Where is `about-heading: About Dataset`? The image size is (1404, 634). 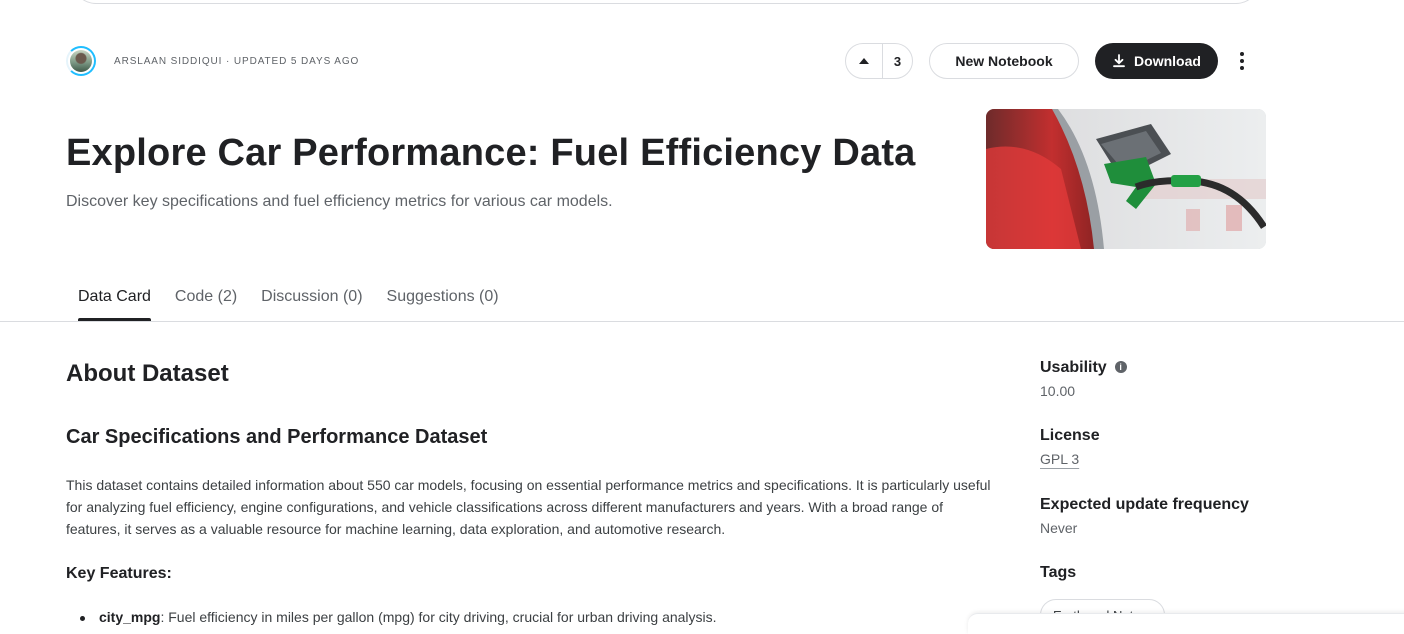 about-heading: About Dataset is located at coordinates (147, 373).